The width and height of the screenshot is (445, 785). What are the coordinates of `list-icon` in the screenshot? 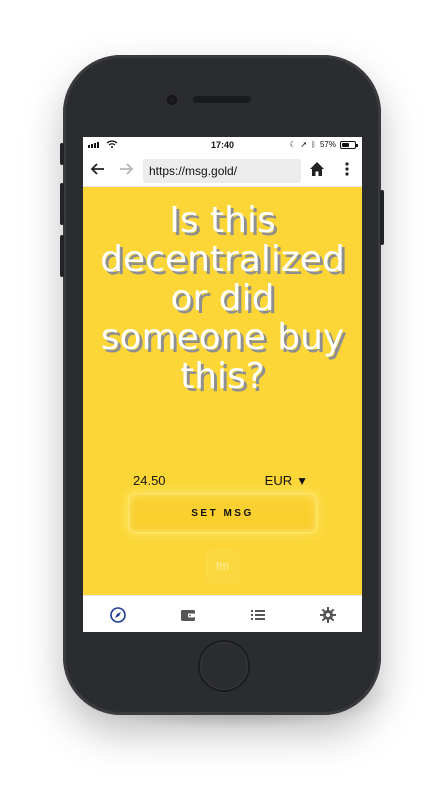 It's located at (257, 614).